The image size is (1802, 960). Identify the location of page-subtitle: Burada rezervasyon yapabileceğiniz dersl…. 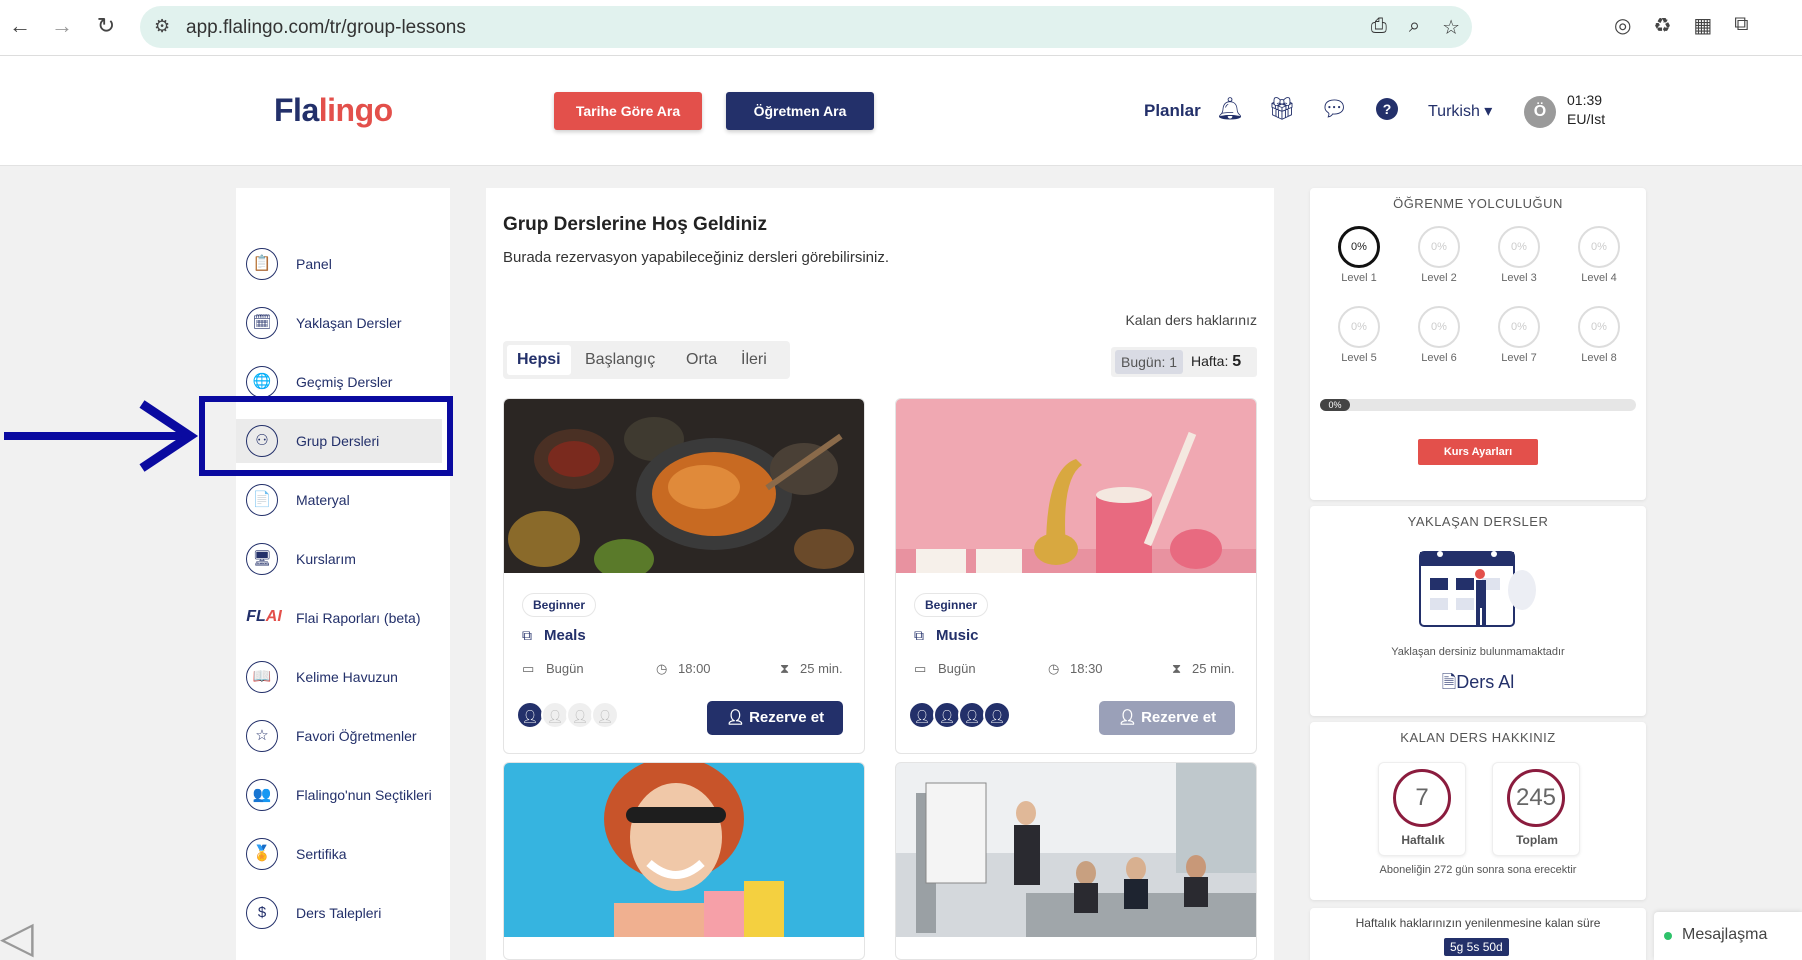
(696, 257).